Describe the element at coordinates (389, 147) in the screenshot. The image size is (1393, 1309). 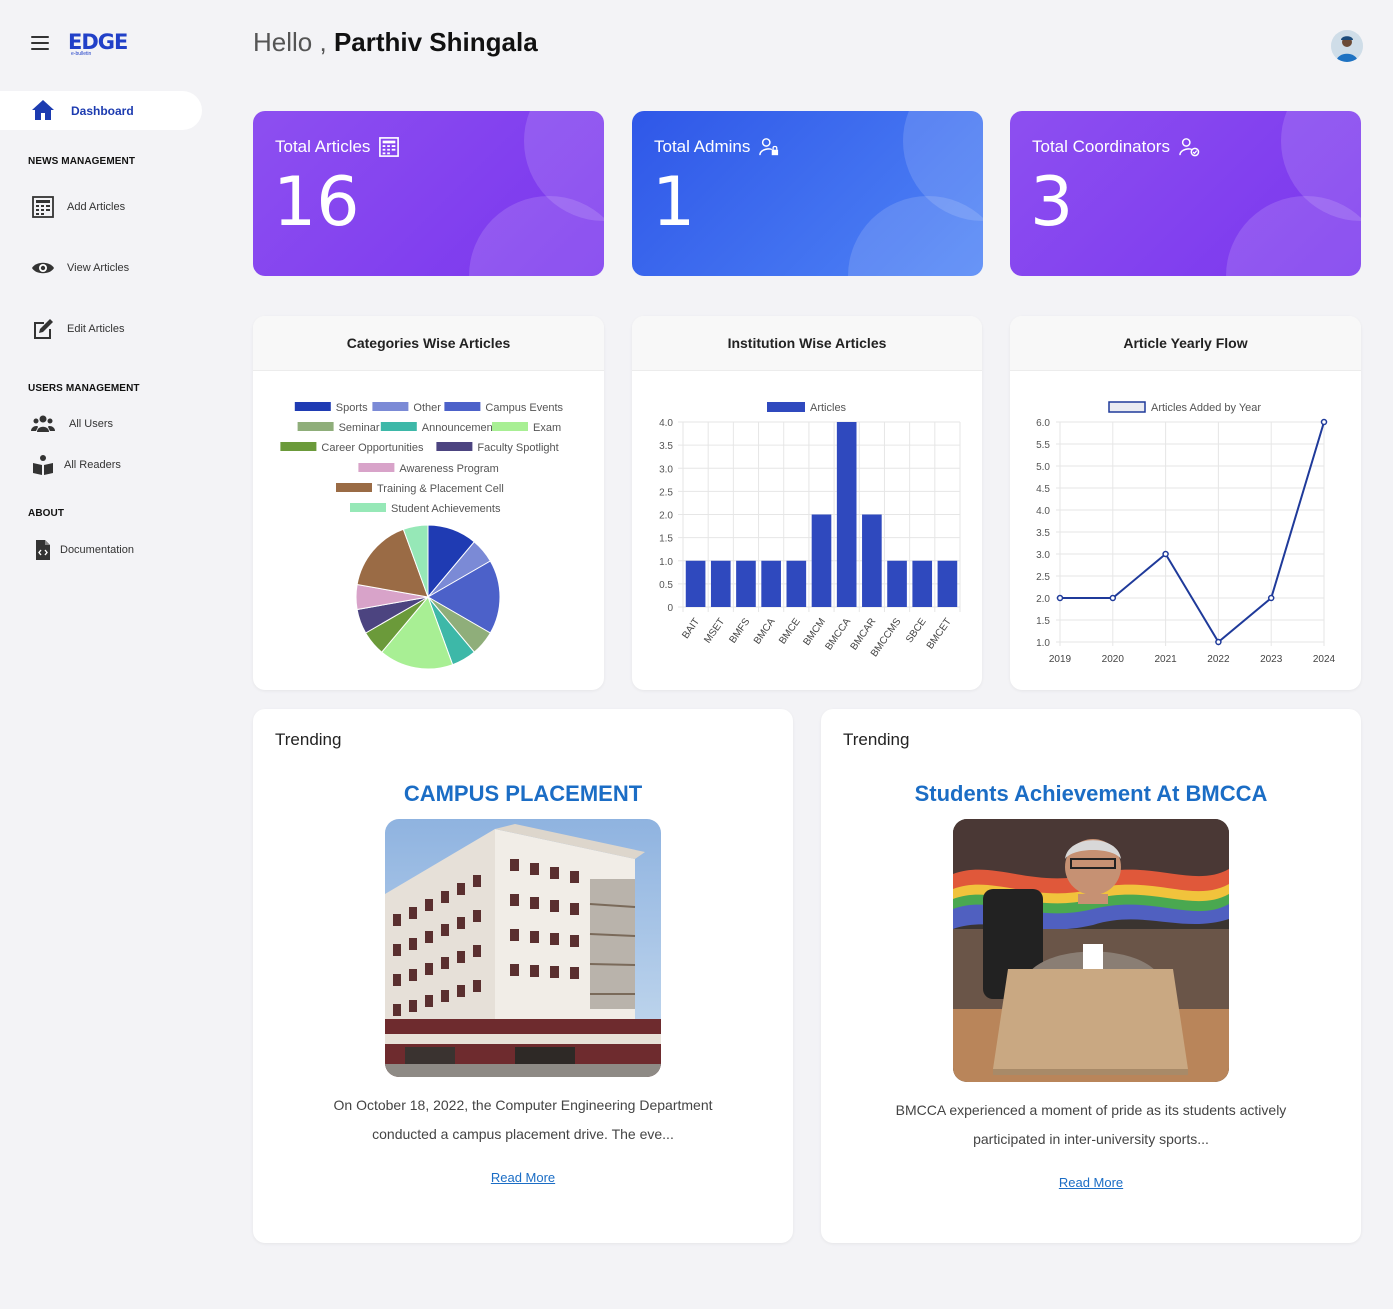
I see `newspaper-icon` at that location.